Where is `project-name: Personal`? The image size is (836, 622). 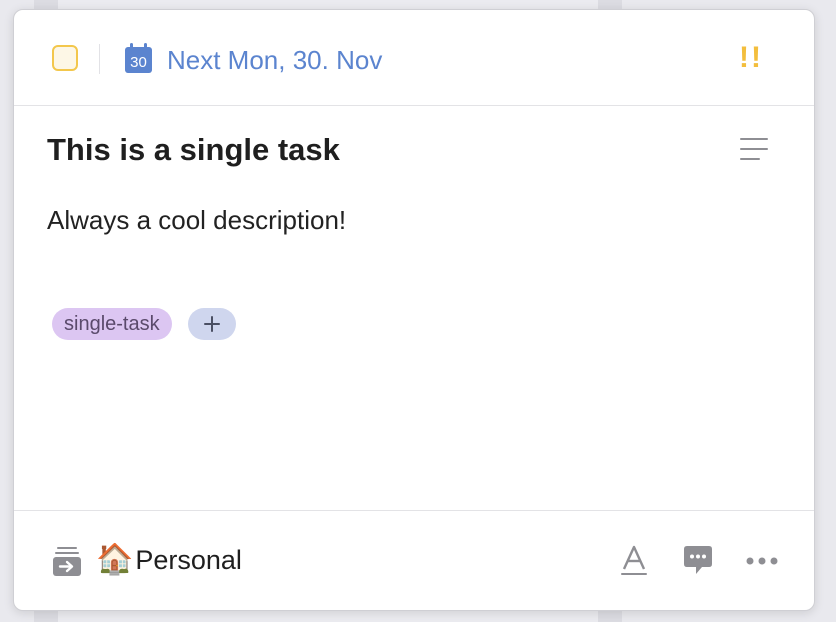 project-name: Personal is located at coordinates (188, 560).